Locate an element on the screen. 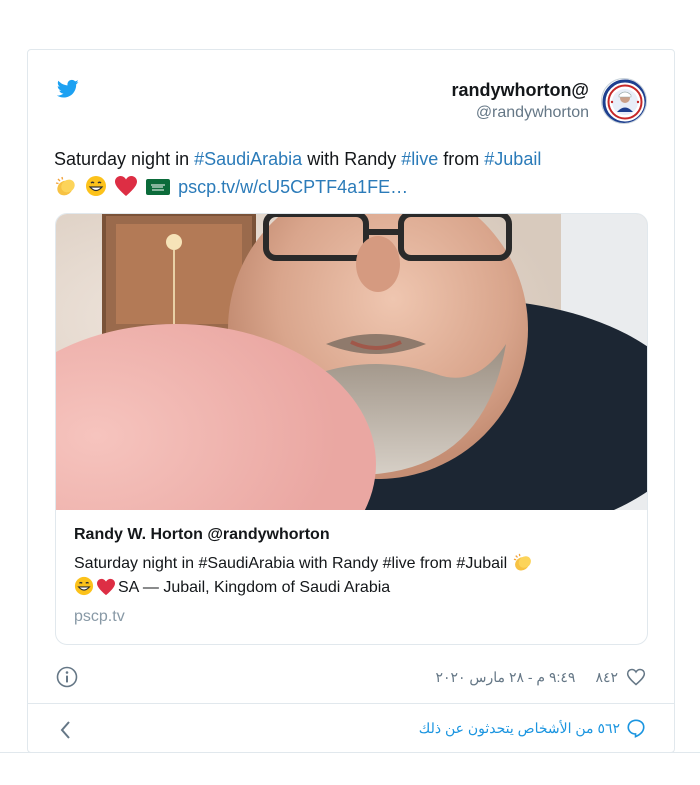  divider is located at coordinates (351, 703).